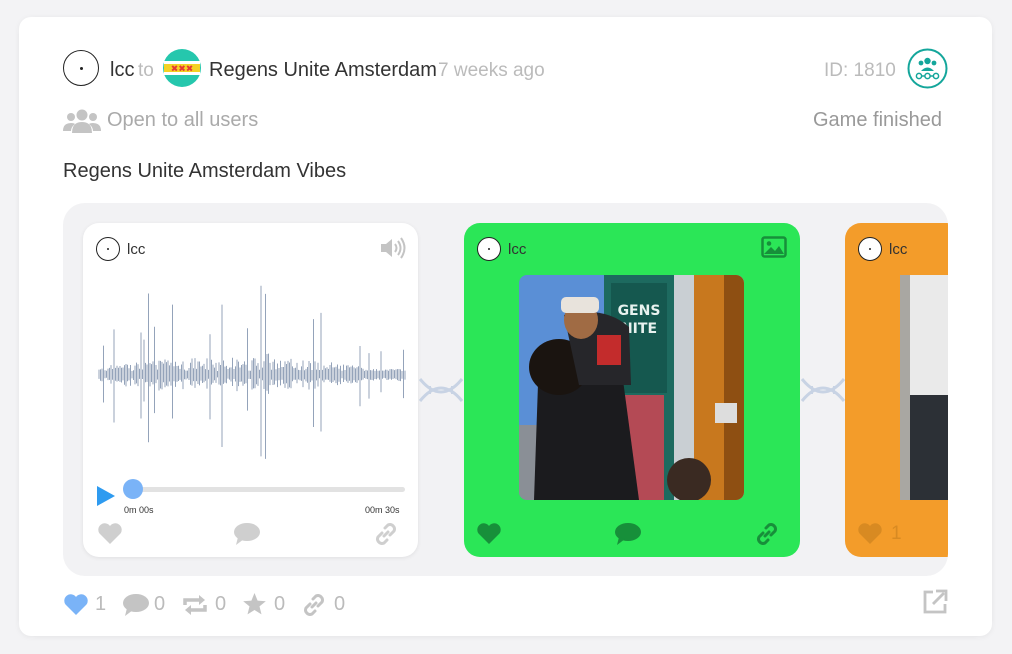 This screenshot has width=1012, height=654. Describe the element at coordinates (323, 70) in the screenshot. I see `space-name: Regens Unite Amsterdam` at that location.